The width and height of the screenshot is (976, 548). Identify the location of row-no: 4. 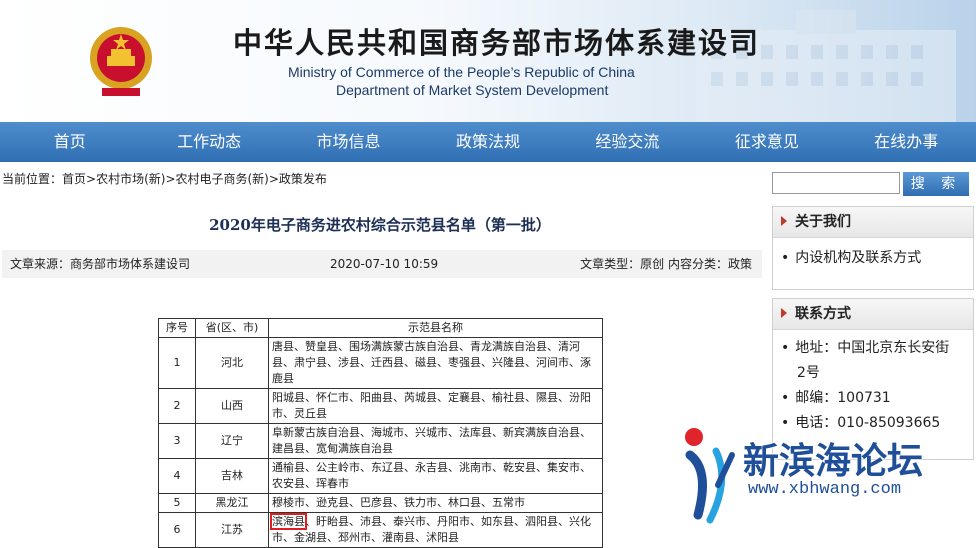
(177, 476).